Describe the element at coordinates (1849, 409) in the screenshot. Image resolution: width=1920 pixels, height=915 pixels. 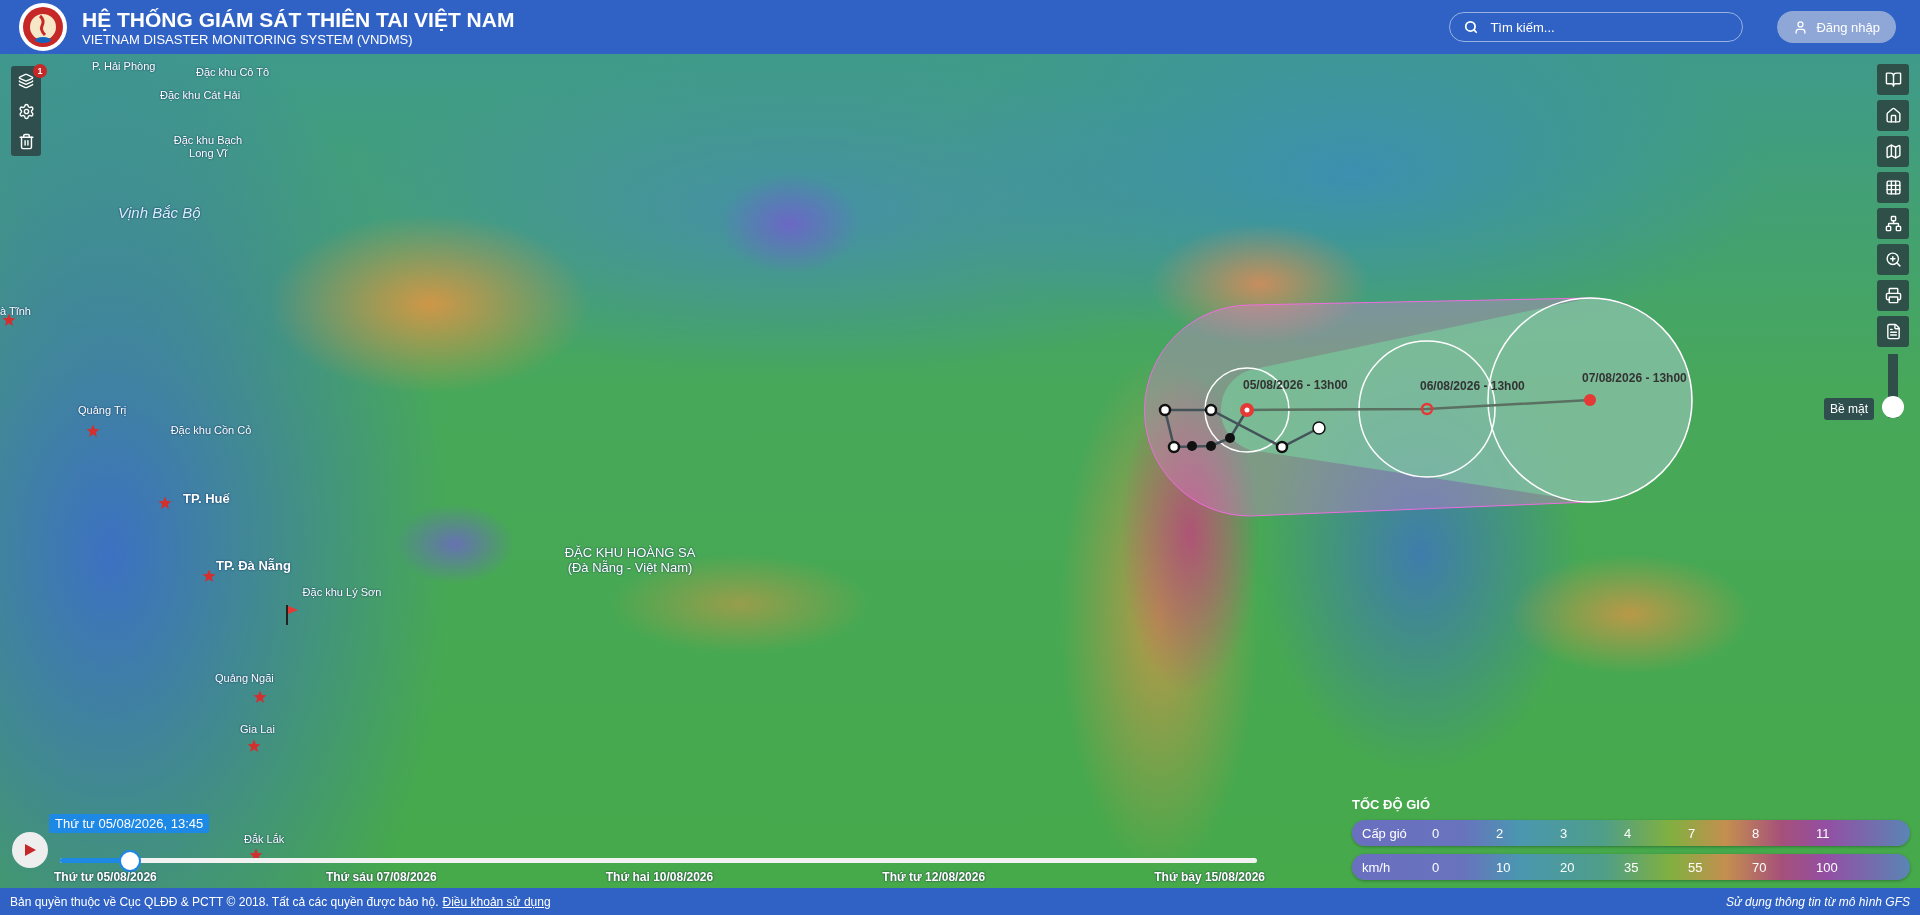
I see `layer-level-label: Bề mặt` at that location.